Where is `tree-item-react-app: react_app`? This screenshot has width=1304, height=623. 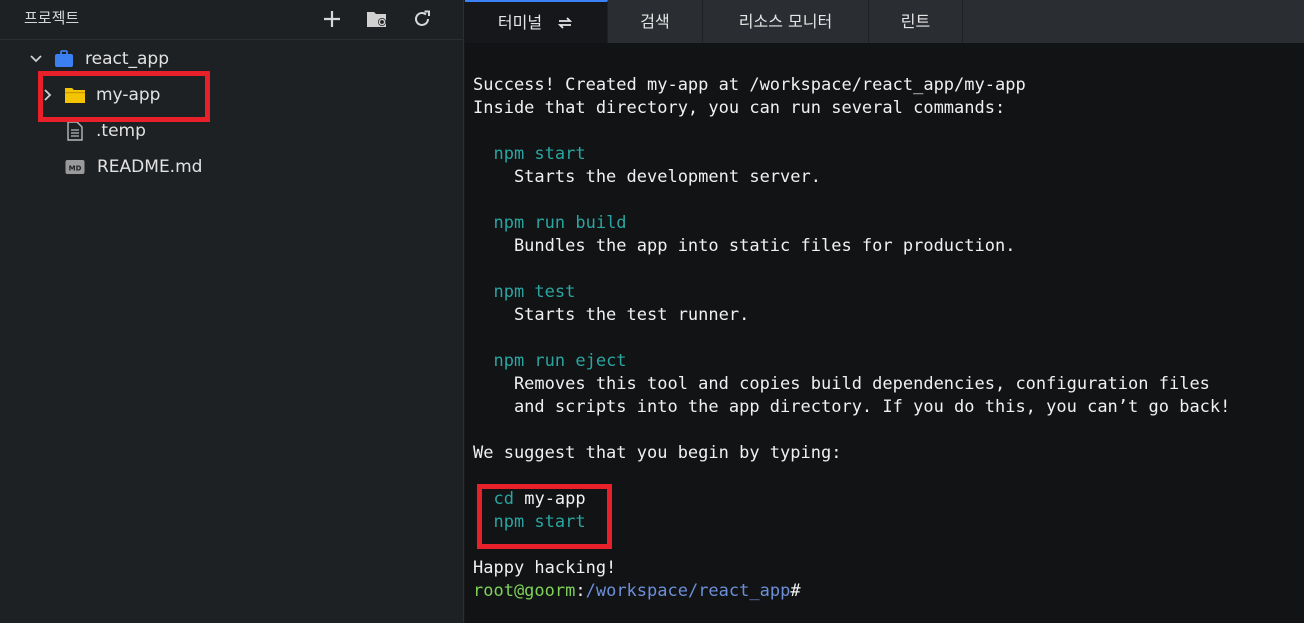
tree-item-react-app: react_app is located at coordinates (232, 59).